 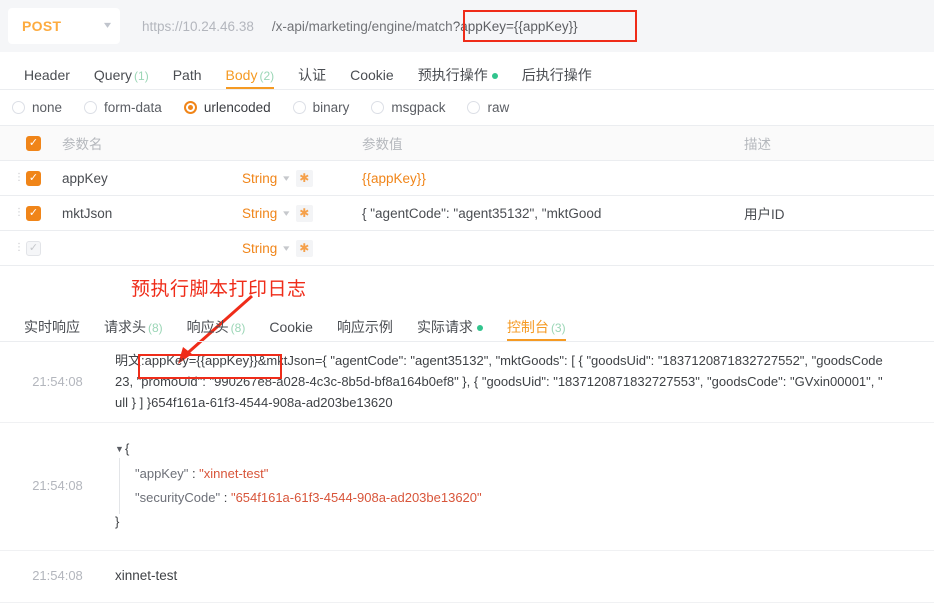 I want to click on radio-label: form-data, so click(x=133, y=107).